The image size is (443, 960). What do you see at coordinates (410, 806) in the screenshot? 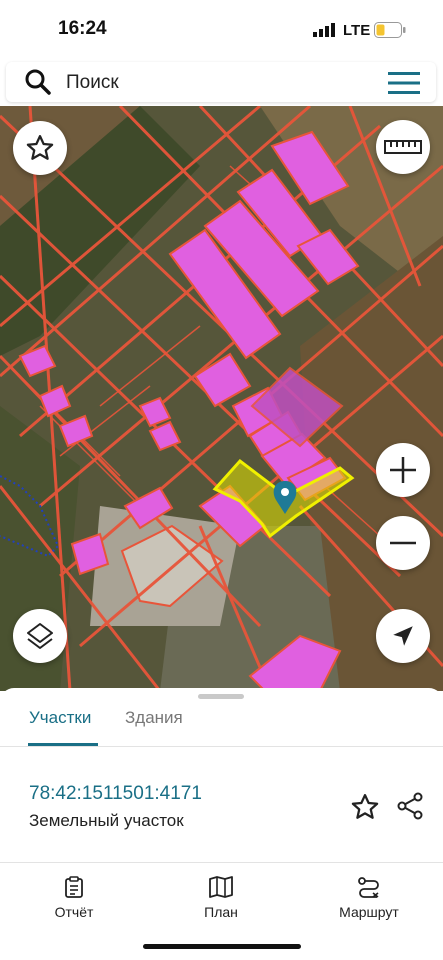
I see `share-icon` at bounding box center [410, 806].